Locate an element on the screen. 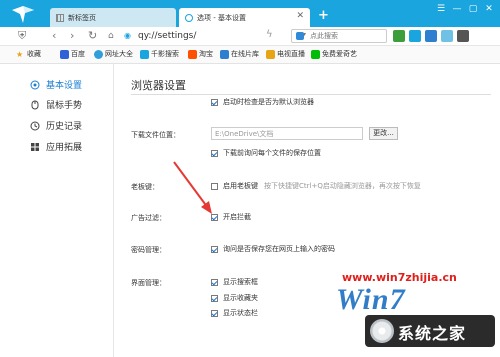  default-browser-checkbox: 启动时检查是否为默认浏览器 is located at coordinates (262, 102).